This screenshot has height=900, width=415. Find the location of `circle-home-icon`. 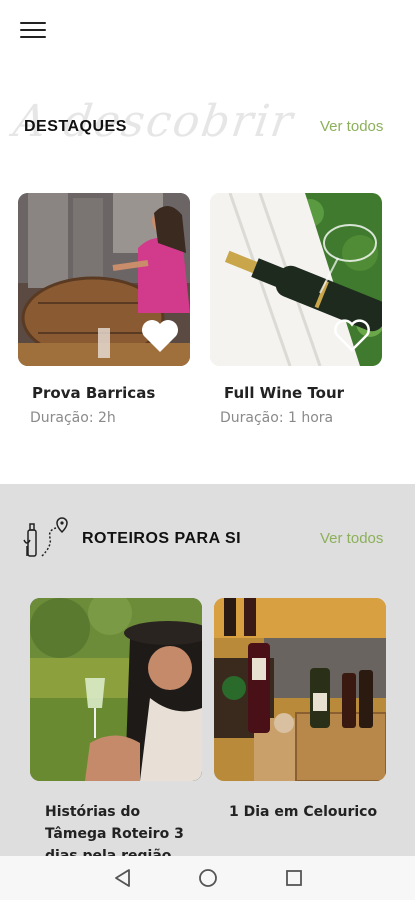

circle-home-icon is located at coordinates (208, 878).